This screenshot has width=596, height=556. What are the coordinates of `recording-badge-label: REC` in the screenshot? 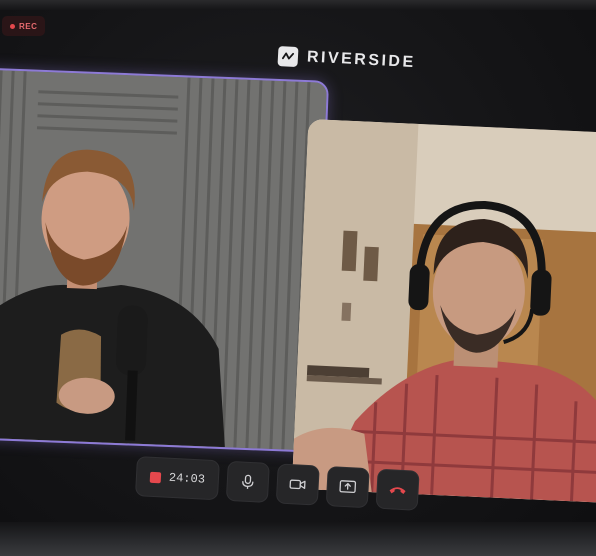 It's located at (28, 26).